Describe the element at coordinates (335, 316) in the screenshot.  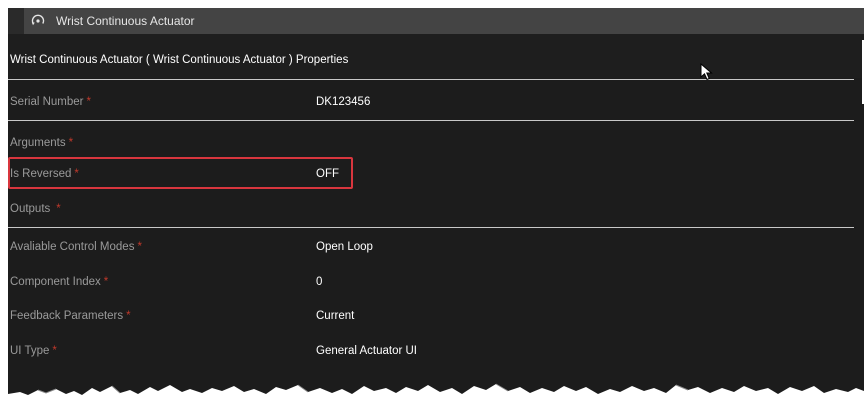
I see `feedback-parameters-value: Current` at that location.